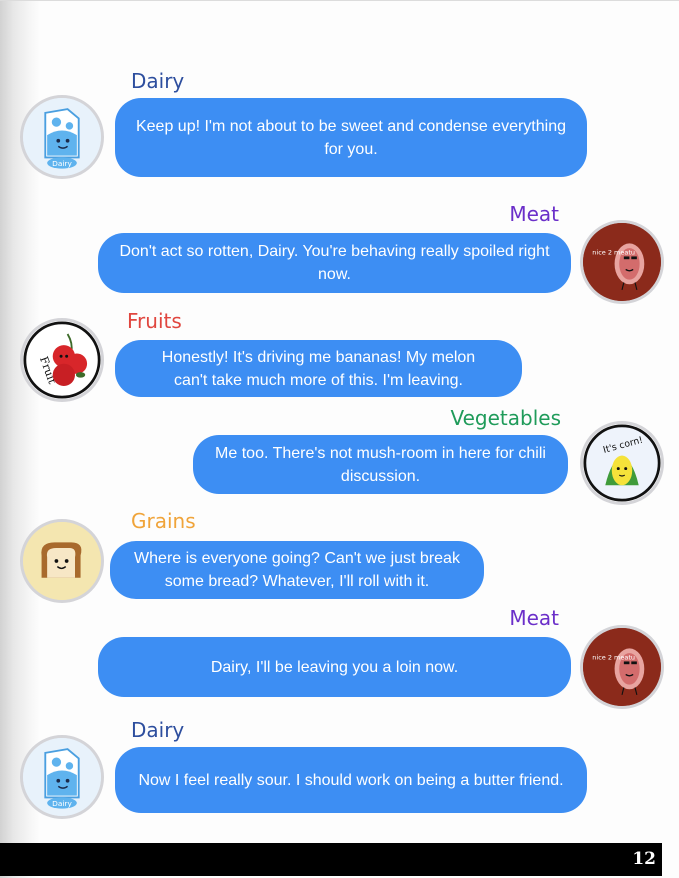  I want to click on speaker-name-grains: Grains, so click(163, 521).